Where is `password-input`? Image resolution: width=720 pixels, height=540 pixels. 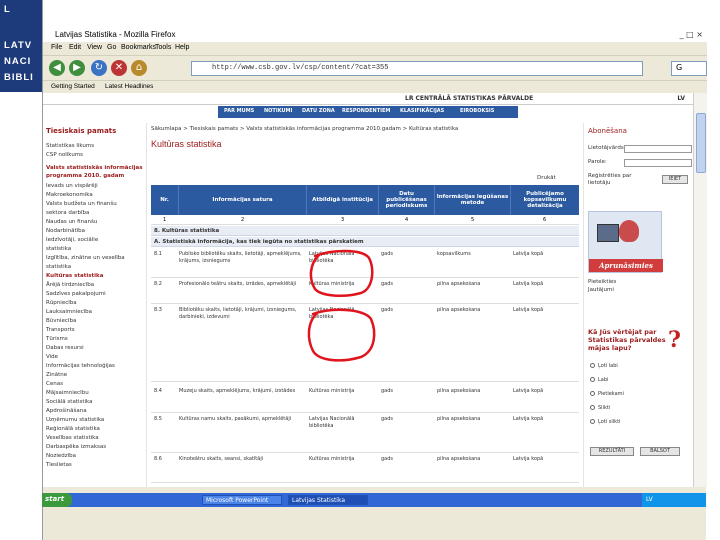
password-input is located at coordinates (658, 163).